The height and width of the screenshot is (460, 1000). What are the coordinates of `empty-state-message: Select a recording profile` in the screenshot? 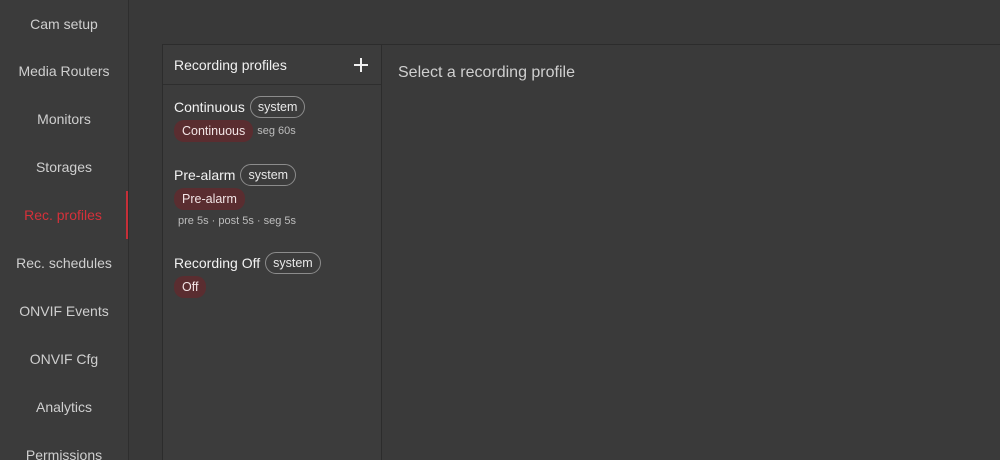 It's located at (486, 72).